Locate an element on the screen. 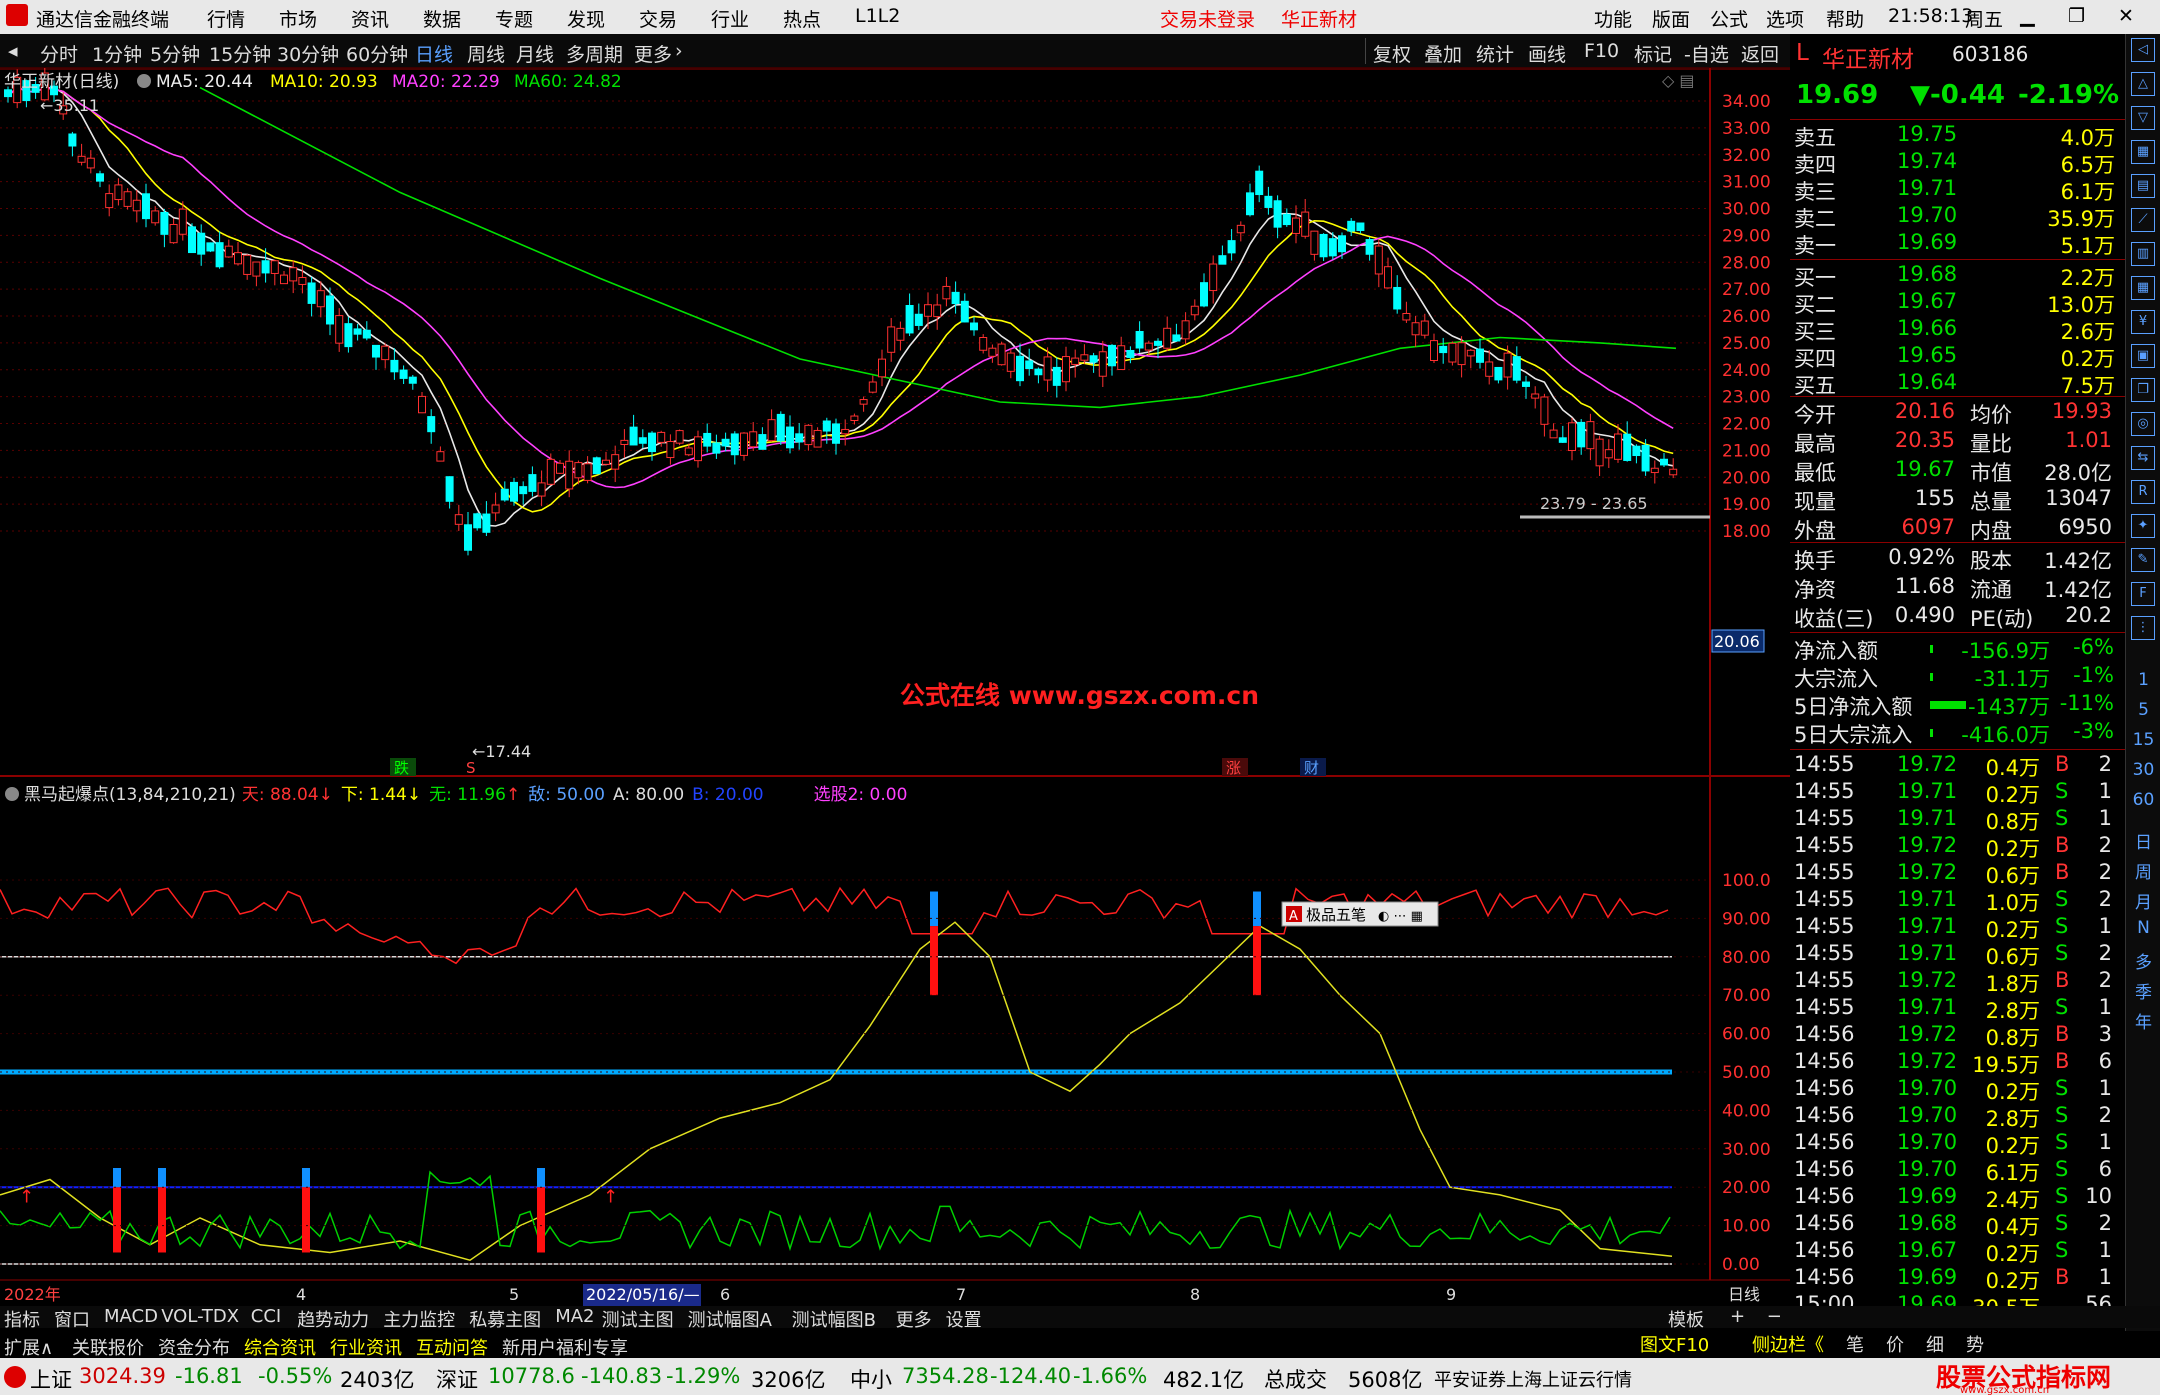 Image resolution: width=2160 pixels, height=1395 pixels. rsi-icon: R is located at coordinates (2143, 492).